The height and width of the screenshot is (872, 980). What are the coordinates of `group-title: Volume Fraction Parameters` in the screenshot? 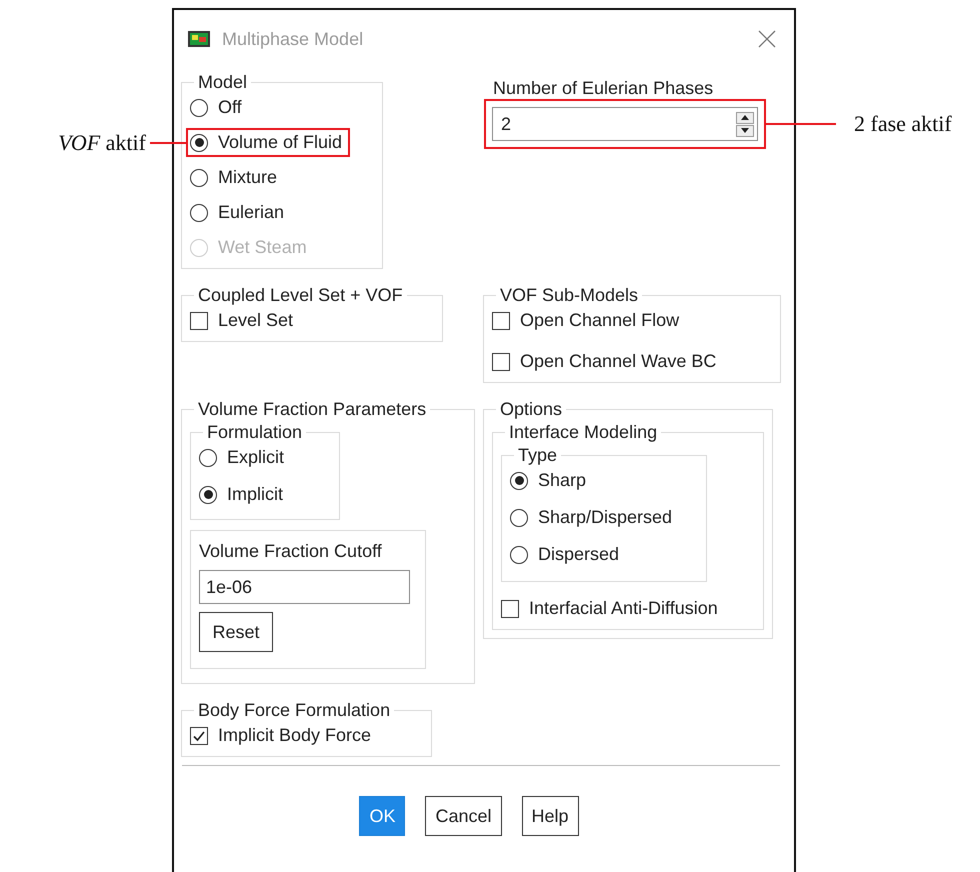 It's located at (312, 409).